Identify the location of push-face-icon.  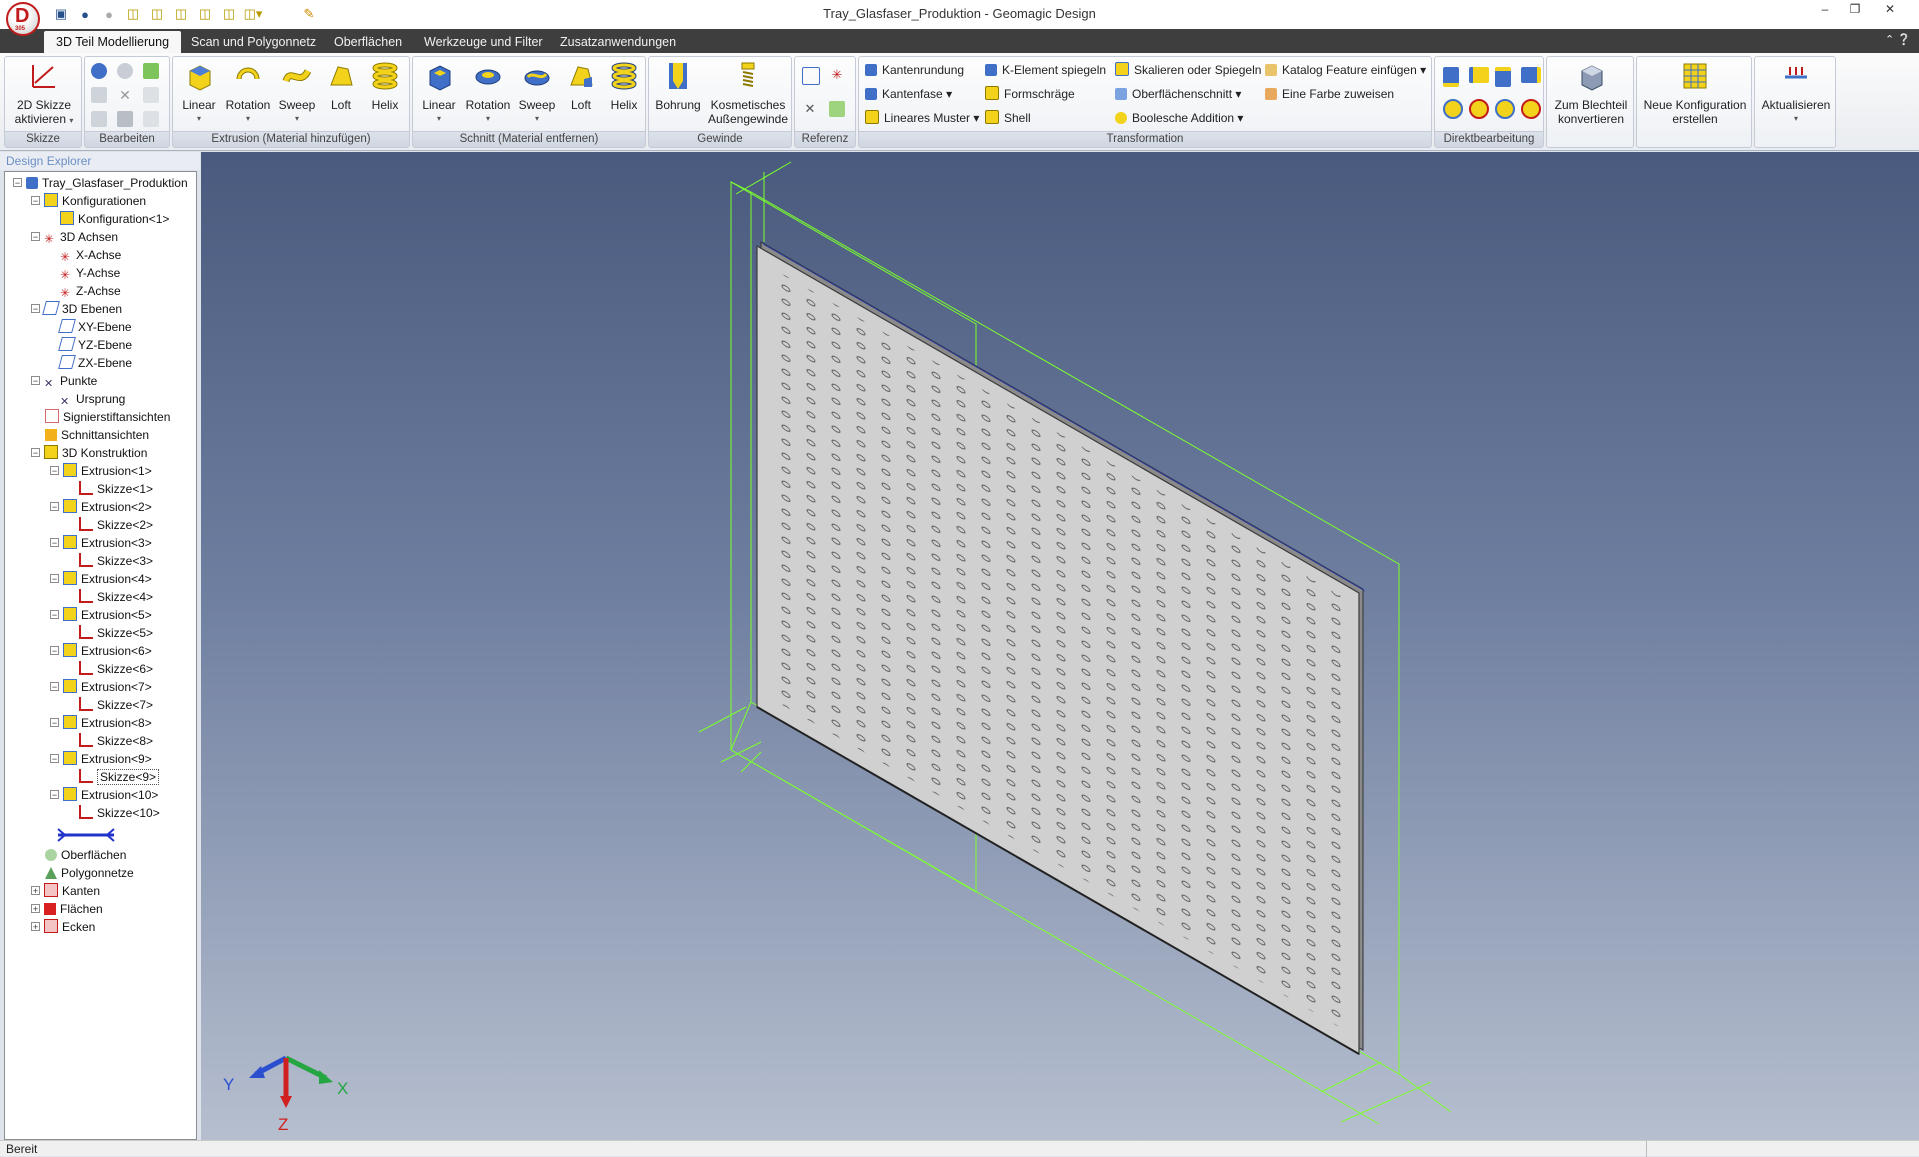
(1503, 77).